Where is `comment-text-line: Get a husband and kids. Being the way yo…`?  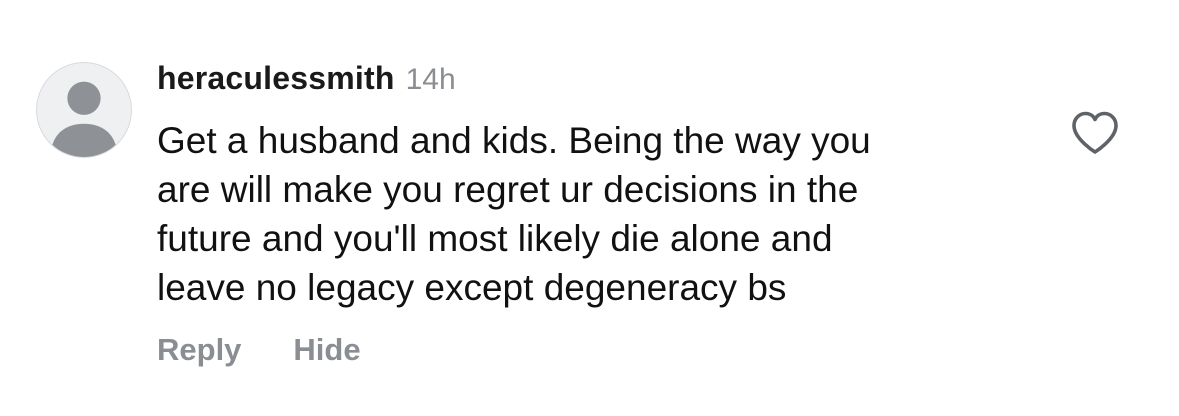 comment-text-line: Get a husband and kids. Being the way yo… is located at coordinates (514, 140).